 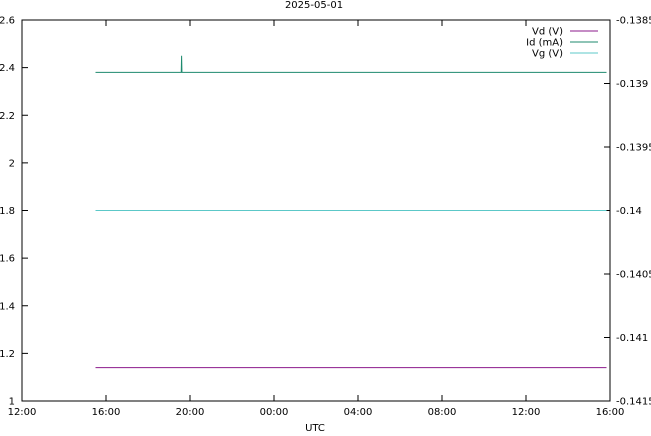 What do you see at coordinates (547, 54) in the screenshot?
I see `legend-label: Vg (V)` at bounding box center [547, 54].